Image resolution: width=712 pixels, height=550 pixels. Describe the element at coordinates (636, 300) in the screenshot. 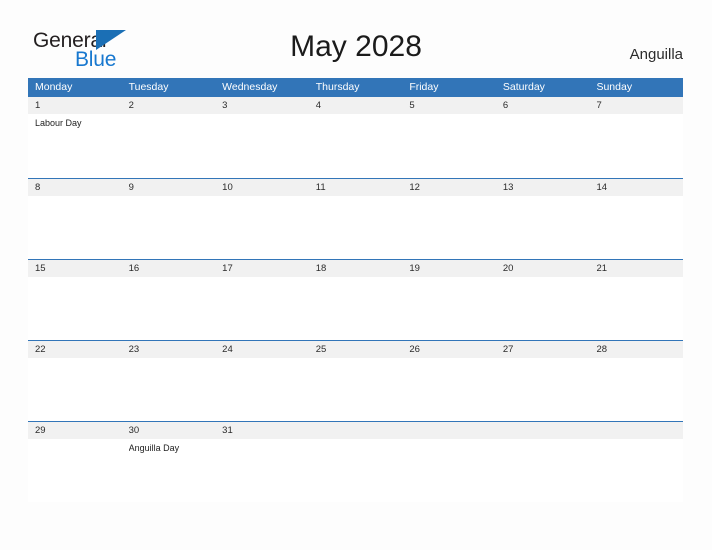

I see `day-cell: 21` at that location.